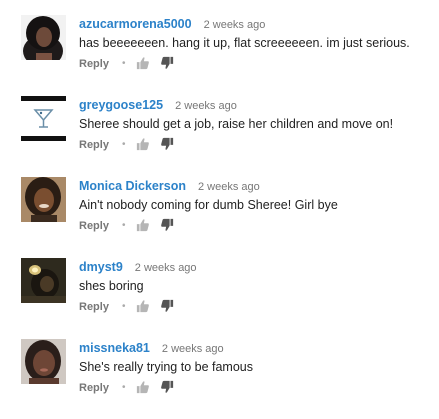 The width and height of the screenshot is (439, 419). What do you see at coordinates (132, 186) in the screenshot?
I see `comment-author-link: Monica Dickerson` at bounding box center [132, 186].